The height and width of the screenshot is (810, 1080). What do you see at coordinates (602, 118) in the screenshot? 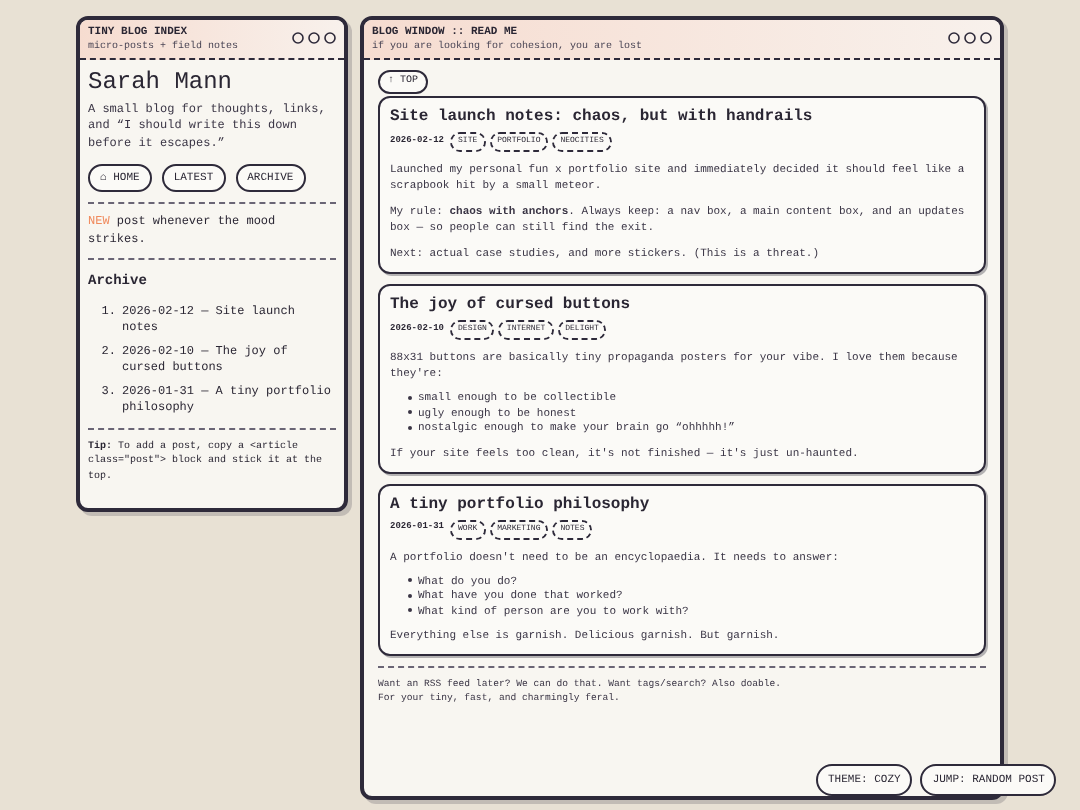
I see `post-title: Site launch notes: chaos, but with handrails` at bounding box center [602, 118].